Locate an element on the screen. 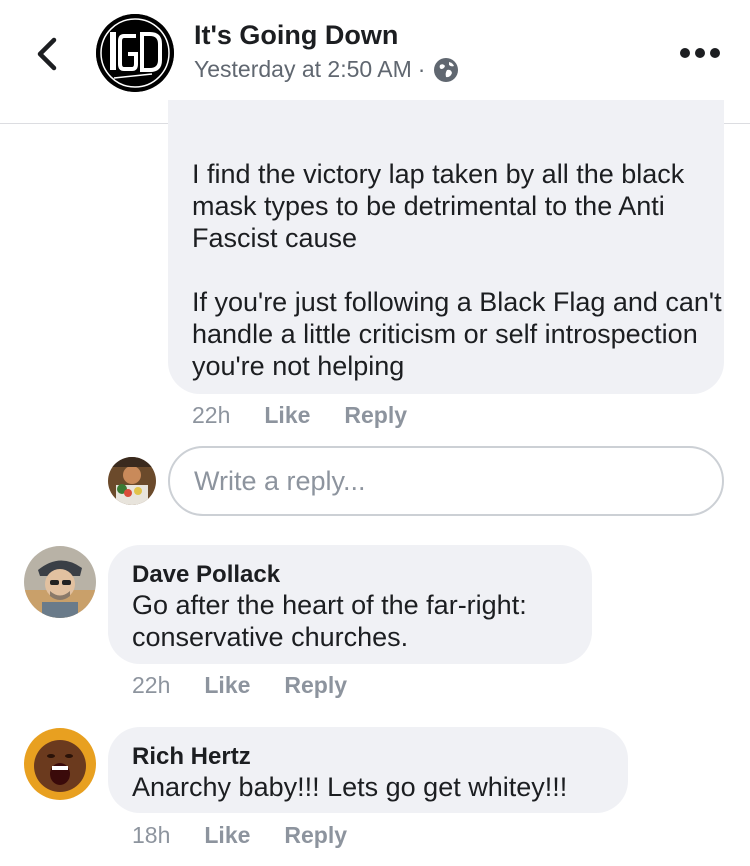 This screenshot has height=866, width=750. globe-icon is located at coordinates (446, 69).